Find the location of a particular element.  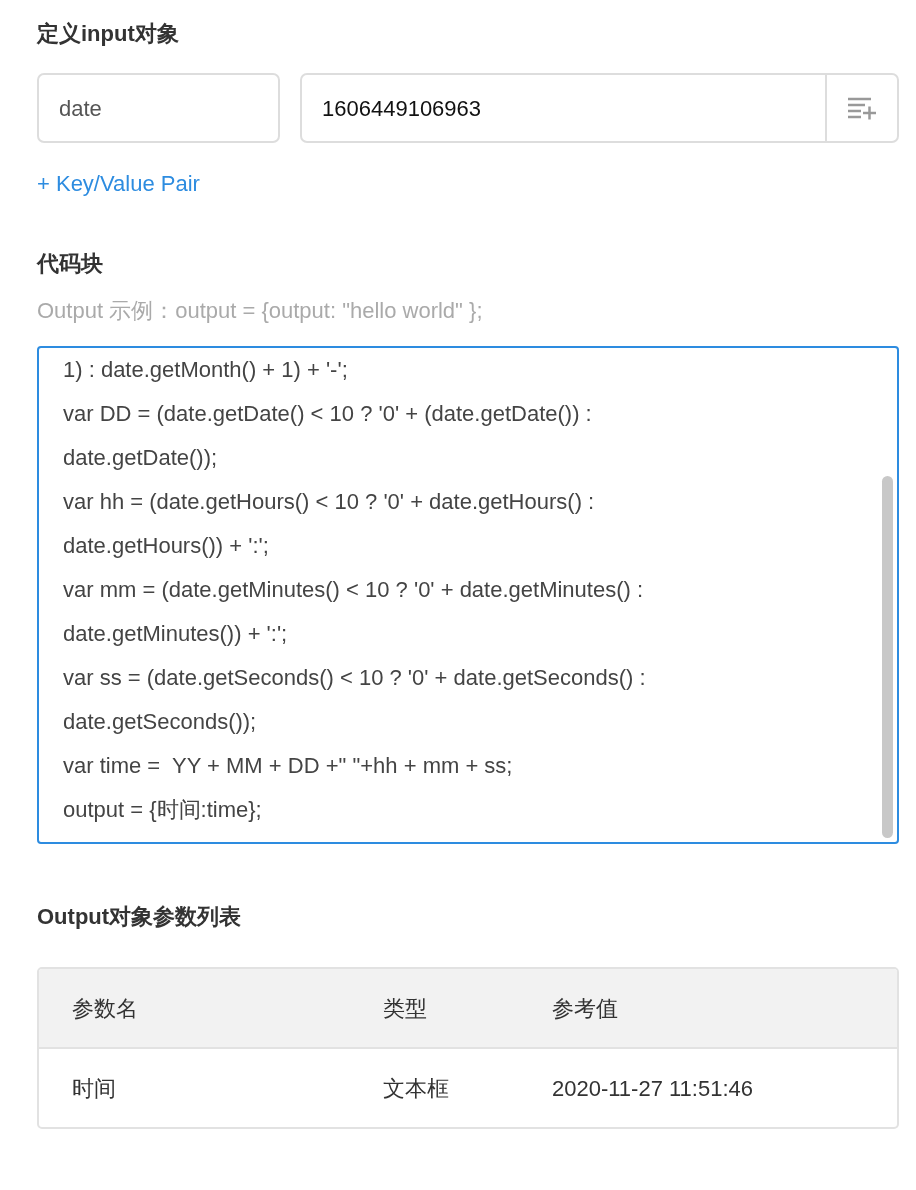

section-title: 代码块 is located at coordinates (70, 264).